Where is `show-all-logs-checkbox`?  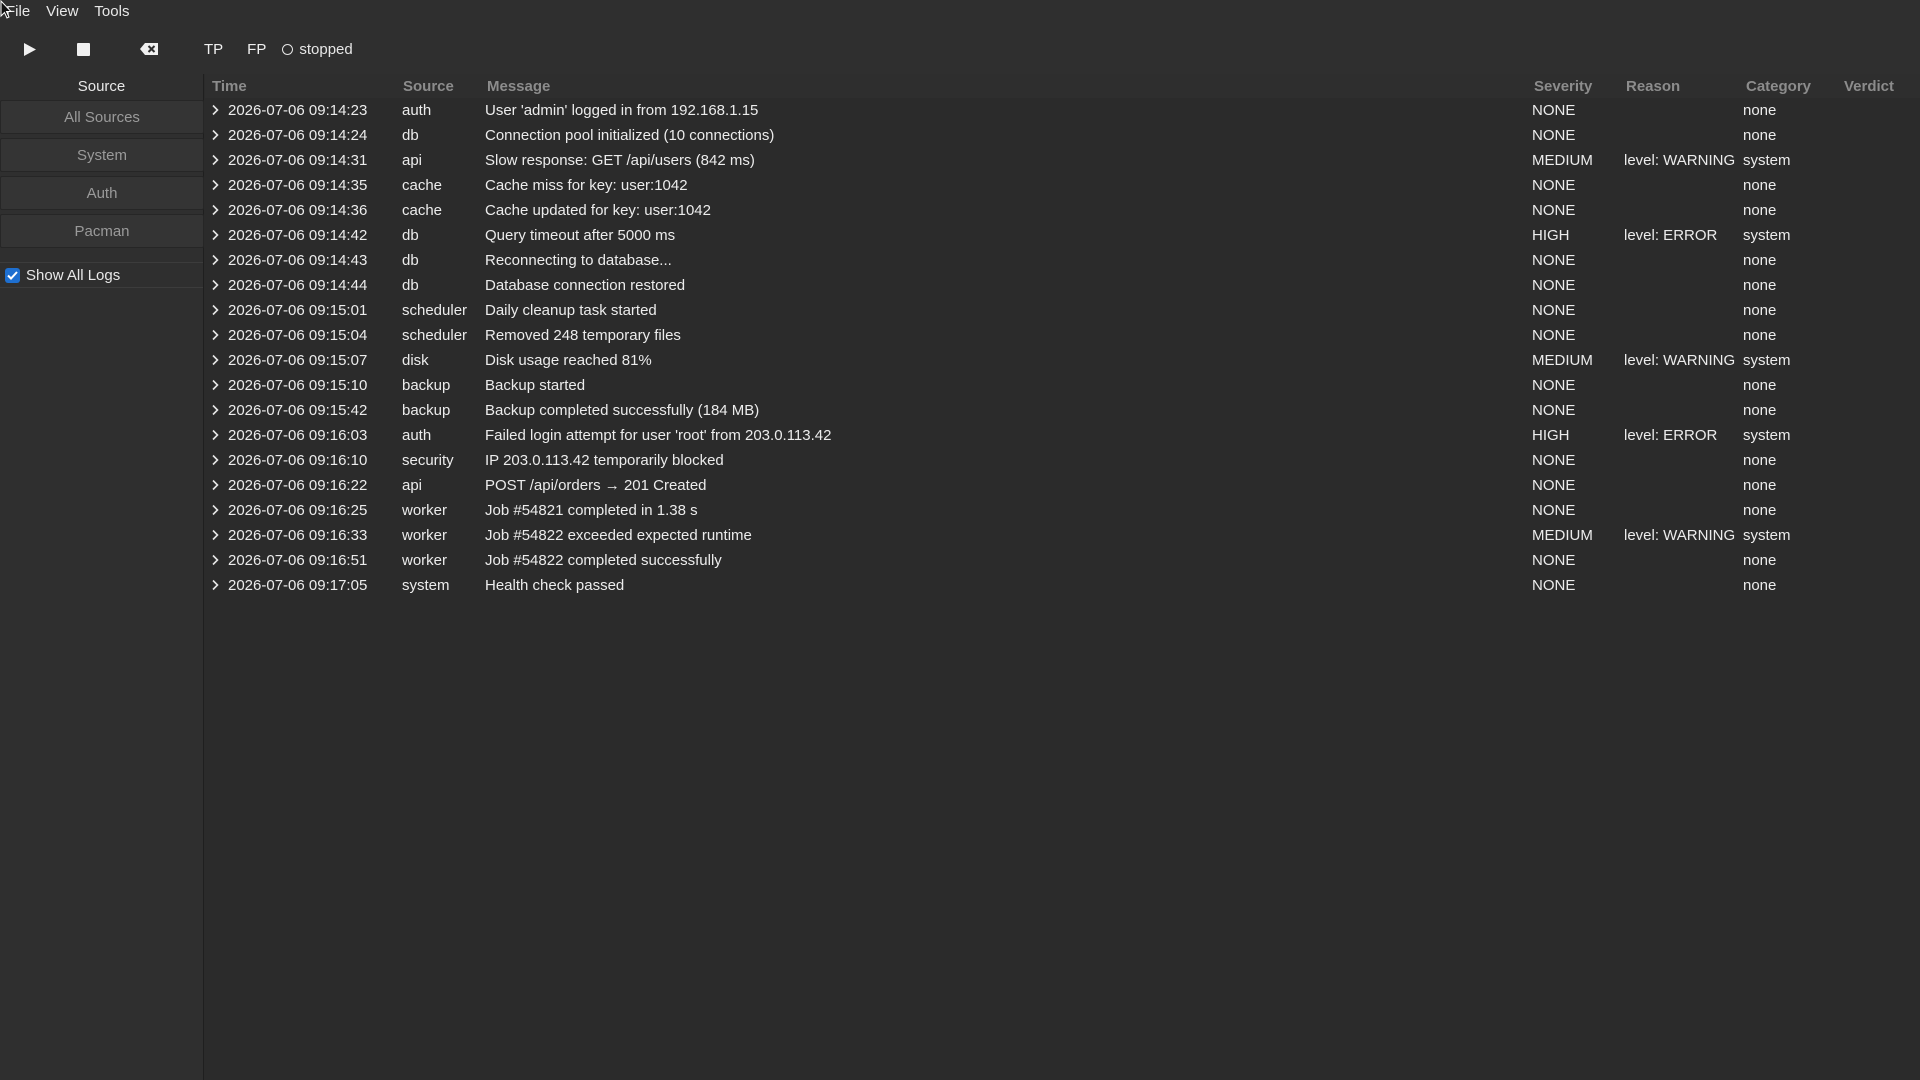 show-all-logs-checkbox is located at coordinates (12, 275).